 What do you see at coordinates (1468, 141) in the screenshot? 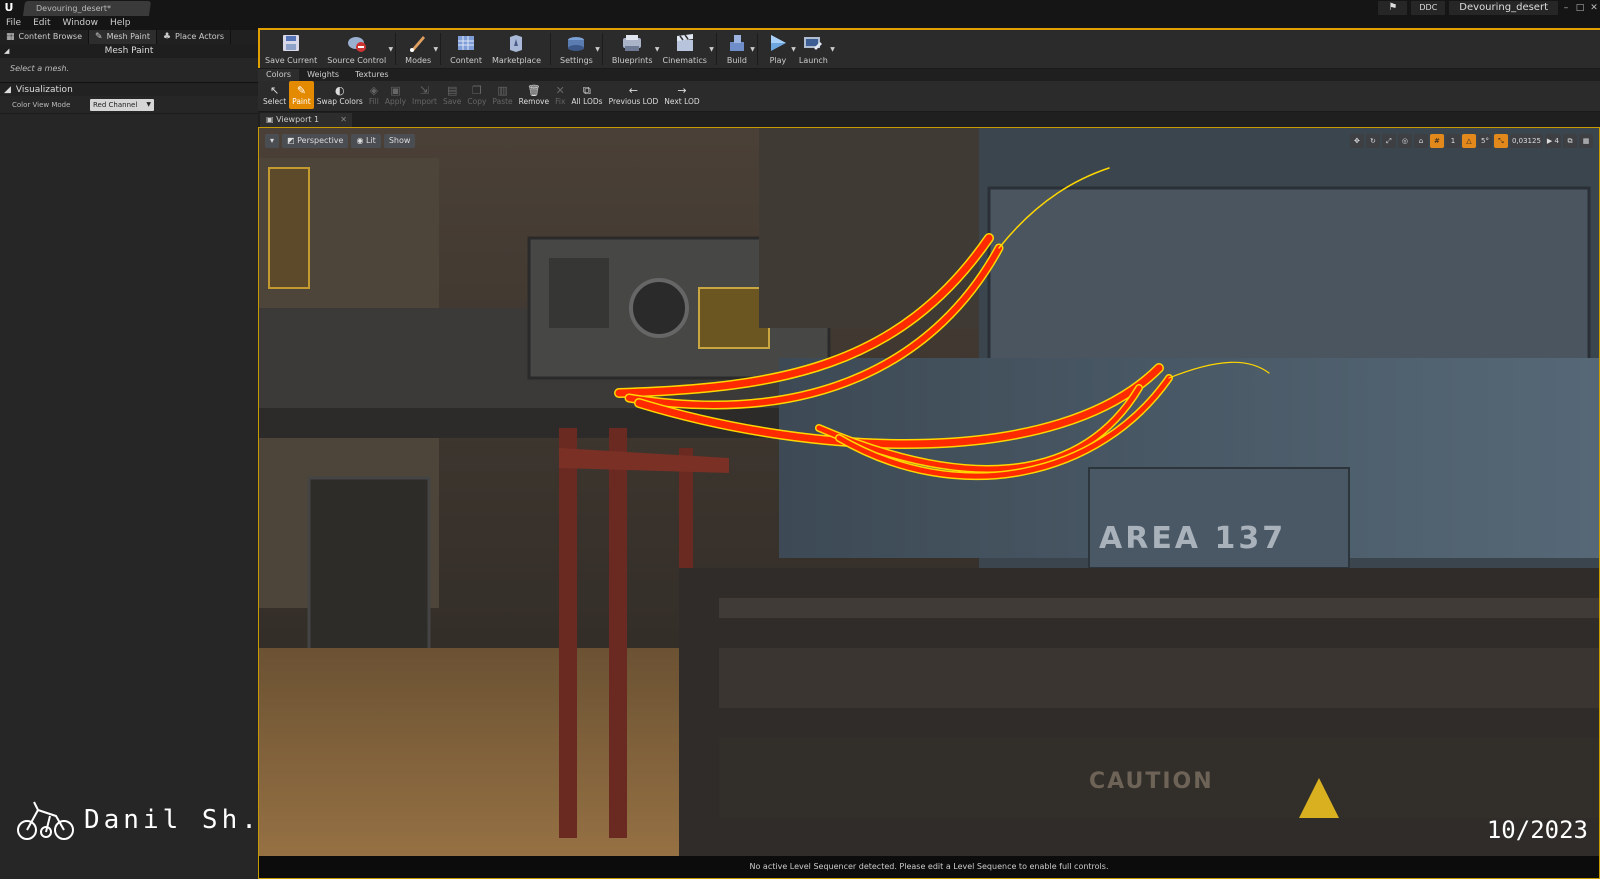
I see `rotation-snap-icon: △` at bounding box center [1468, 141].